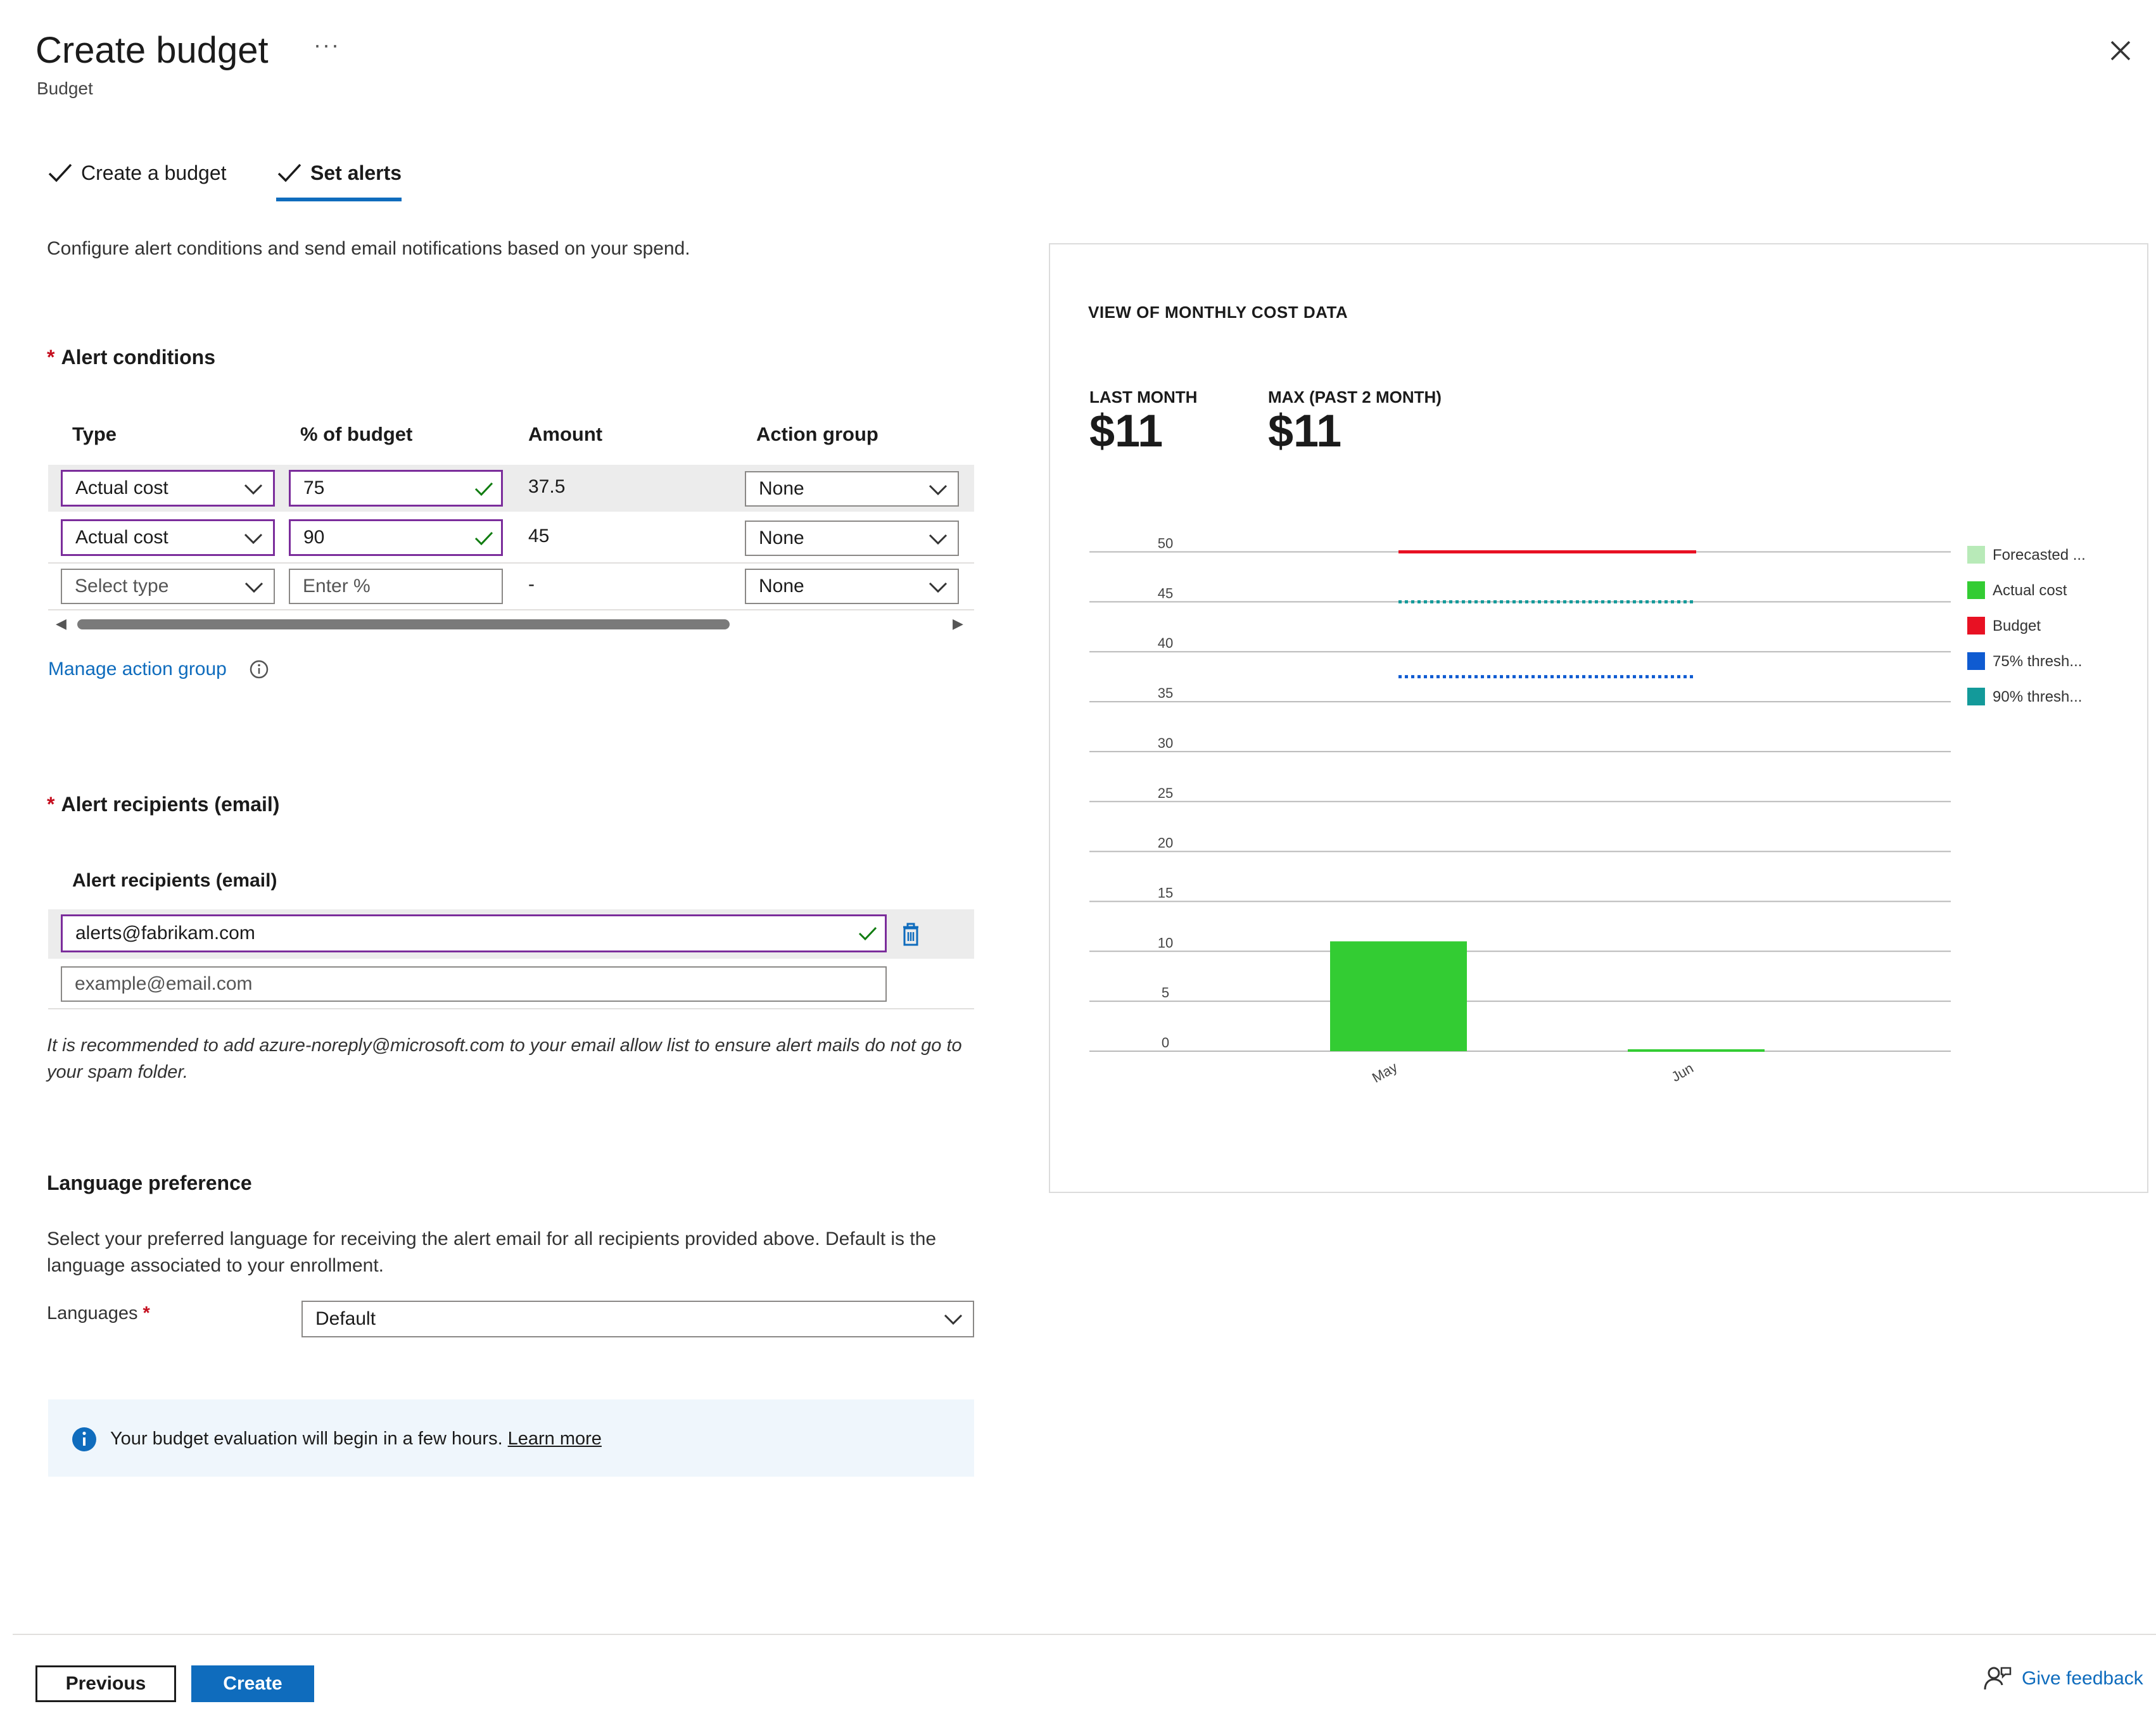 The width and height of the screenshot is (2156, 1730). What do you see at coordinates (152, 50) in the screenshot?
I see `page-title: Create budget` at bounding box center [152, 50].